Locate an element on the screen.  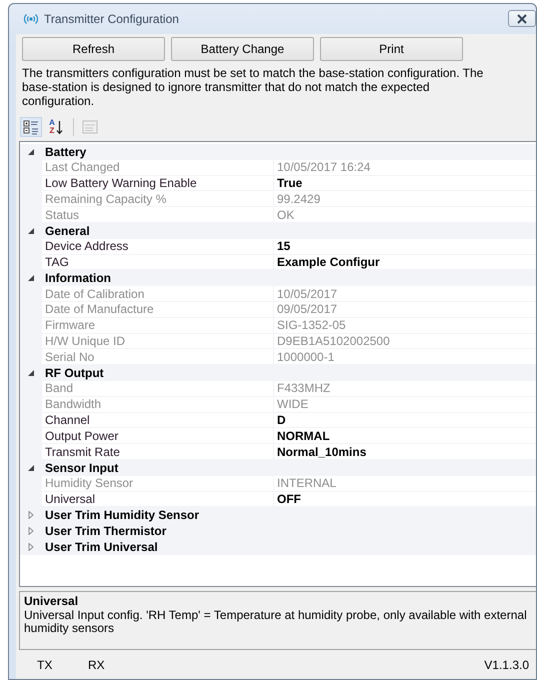
category-label: User Trim Thermistor is located at coordinates (105, 531).